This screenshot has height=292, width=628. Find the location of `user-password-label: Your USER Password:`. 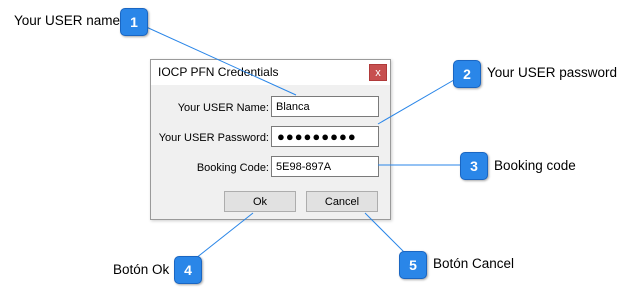

user-password-label: Your USER Password: is located at coordinates (213, 138).